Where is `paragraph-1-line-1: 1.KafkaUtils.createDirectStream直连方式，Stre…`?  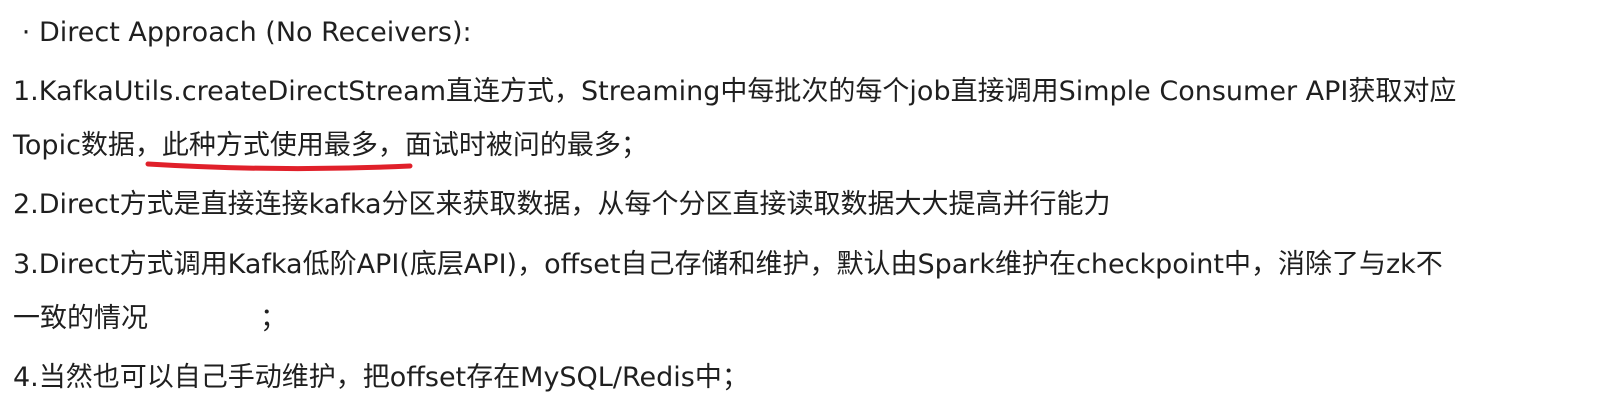 paragraph-1-line-1: 1.KafkaUtils.createDirectStream直连方式，Stre… is located at coordinates (735, 91).